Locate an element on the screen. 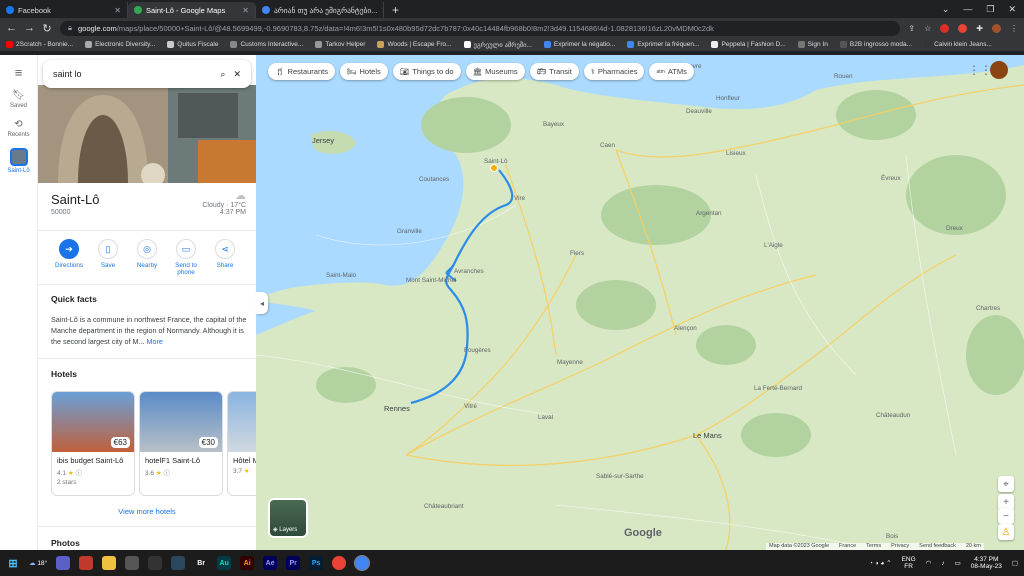 The height and width of the screenshot is (576, 1024). chip-atms: atm ATMs is located at coordinates (671, 71).